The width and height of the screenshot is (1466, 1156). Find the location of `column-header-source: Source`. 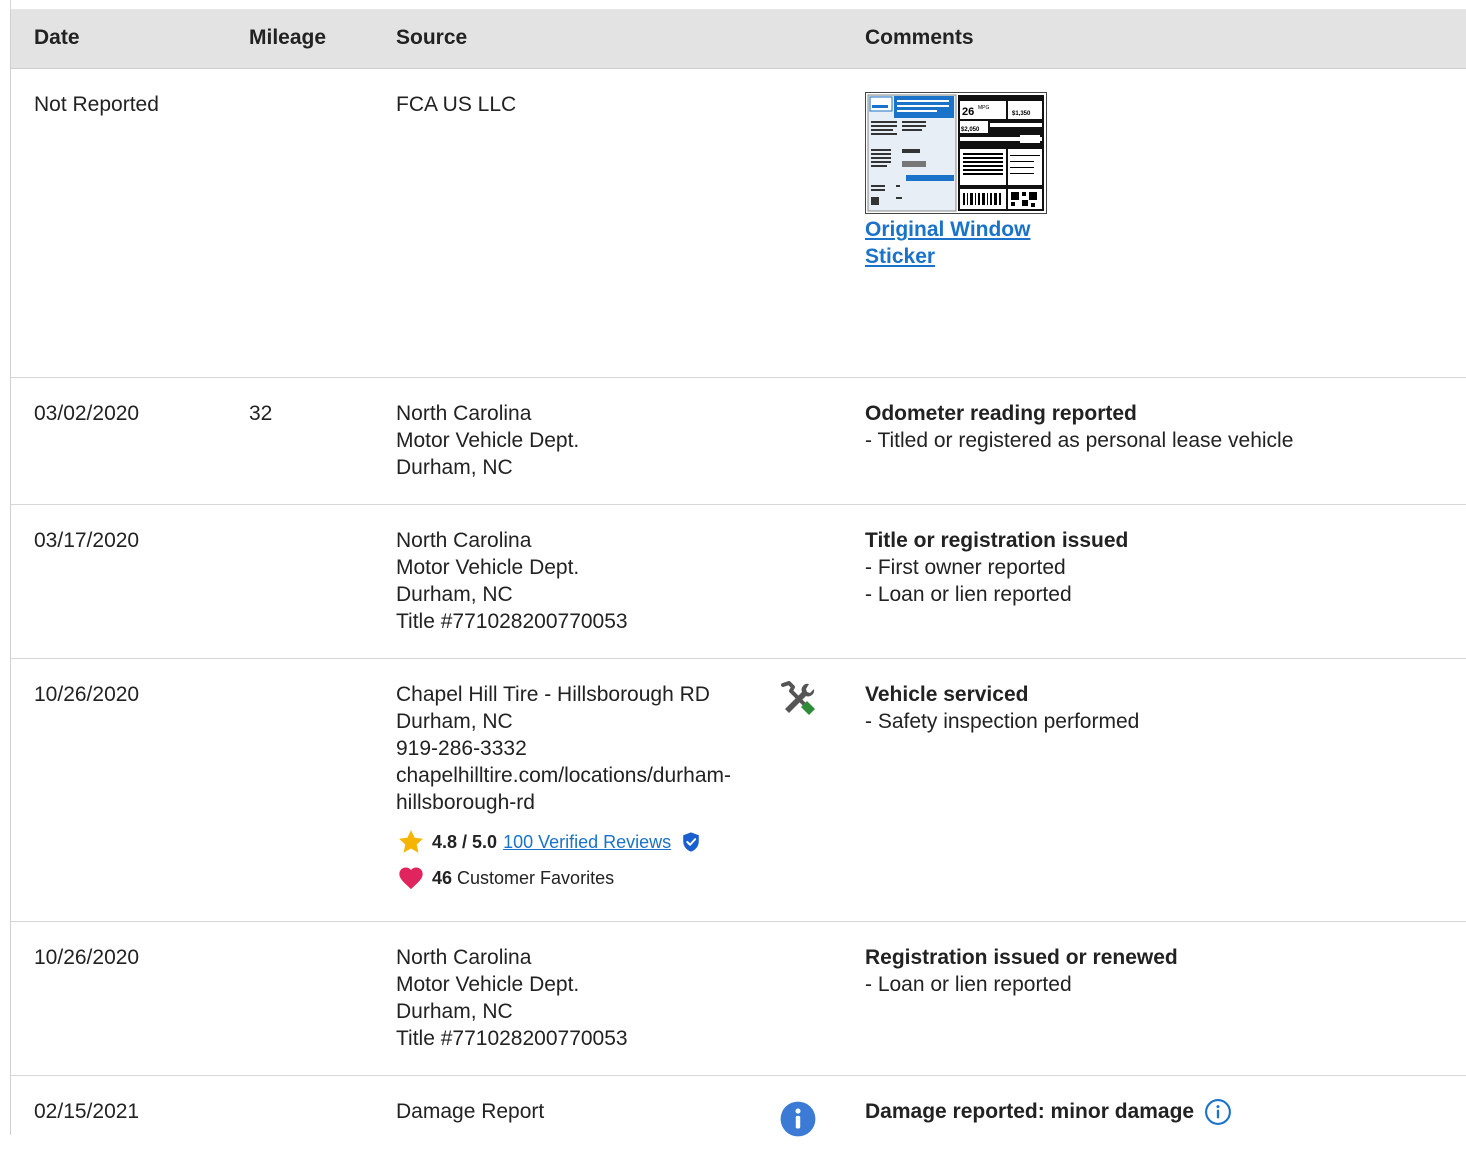

column-header-source: Source is located at coordinates (432, 37).